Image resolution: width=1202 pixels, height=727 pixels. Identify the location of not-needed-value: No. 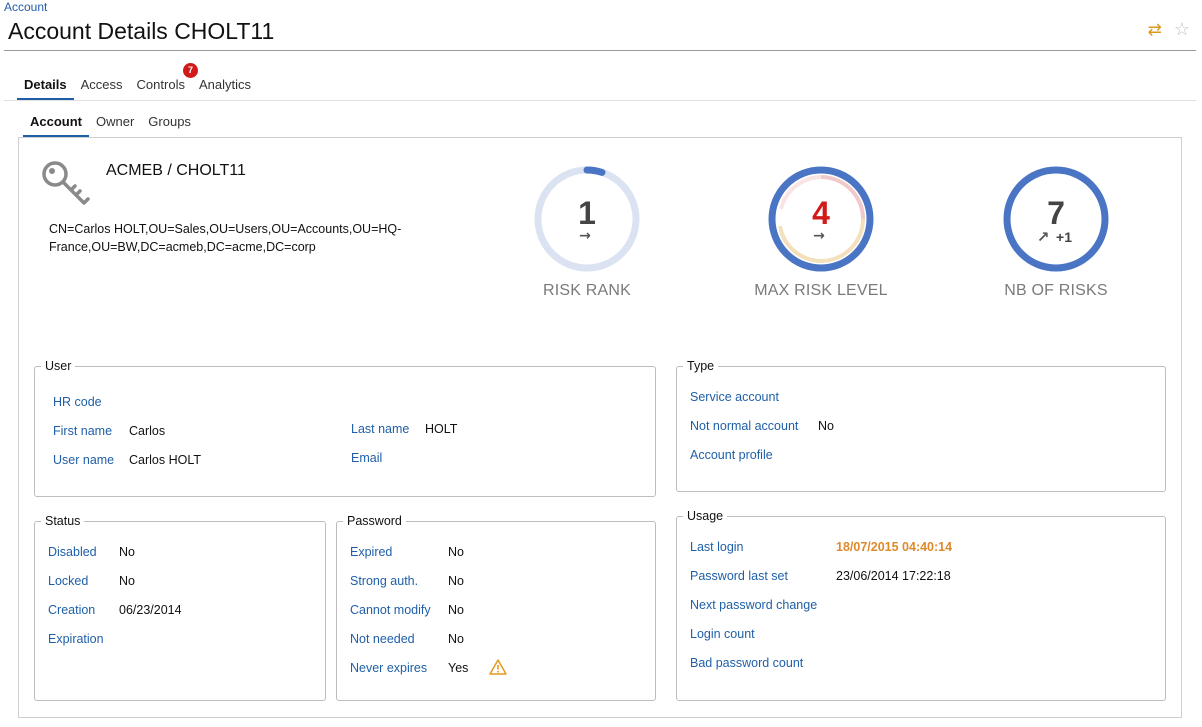
(456, 639).